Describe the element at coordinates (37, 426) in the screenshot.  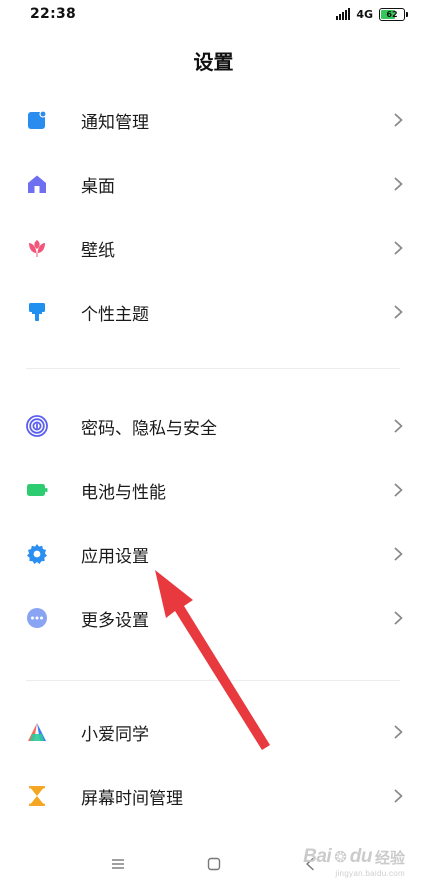
I see `fingerprint-icon` at that location.